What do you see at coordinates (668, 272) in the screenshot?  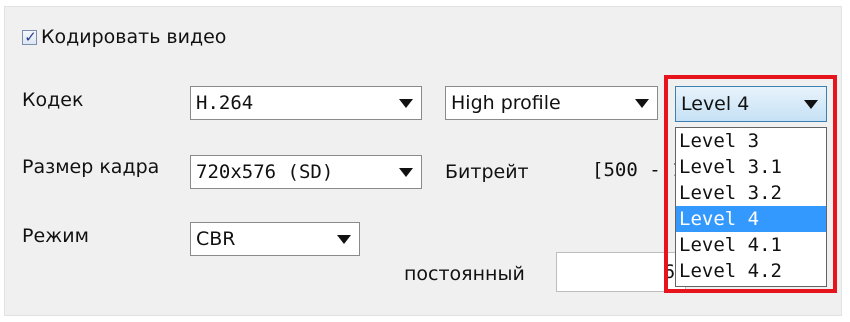 I see `constant-bitrate-value: 6` at bounding box center [668, 272].